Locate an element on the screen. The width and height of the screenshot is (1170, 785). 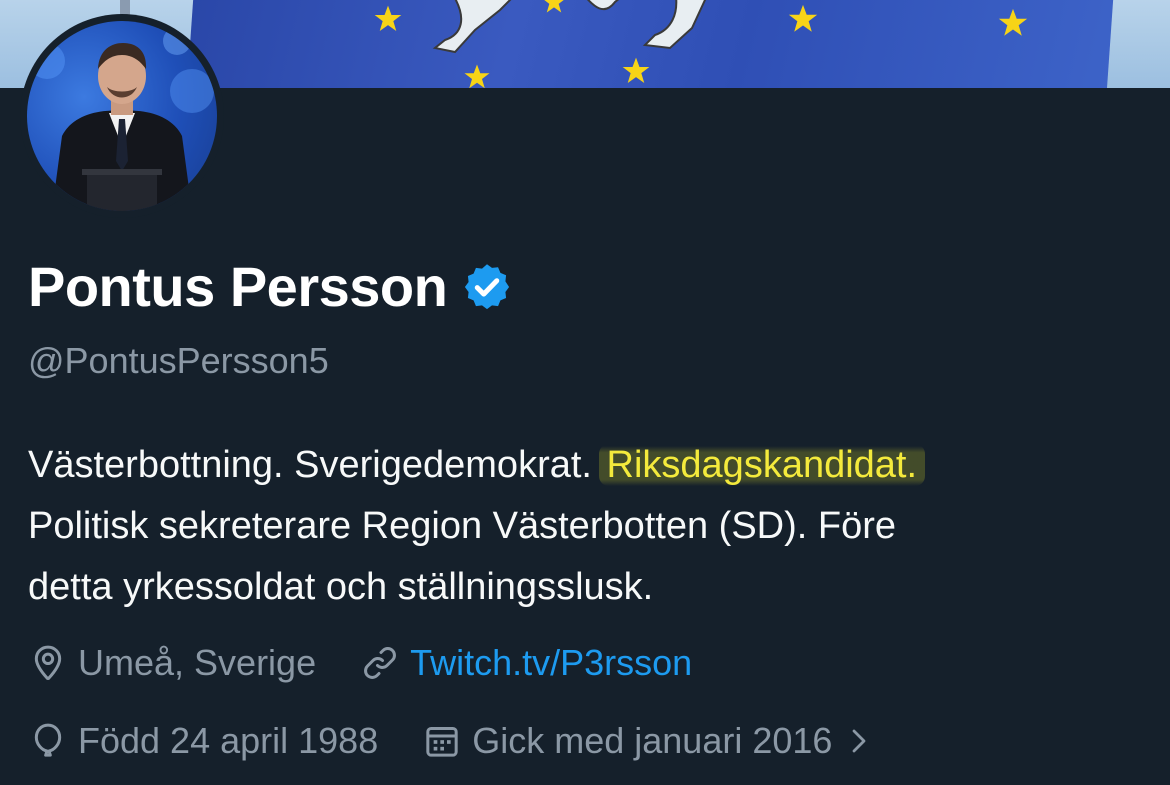
profile-name-row: Pontus Persson is located at coordinates (270, 286).